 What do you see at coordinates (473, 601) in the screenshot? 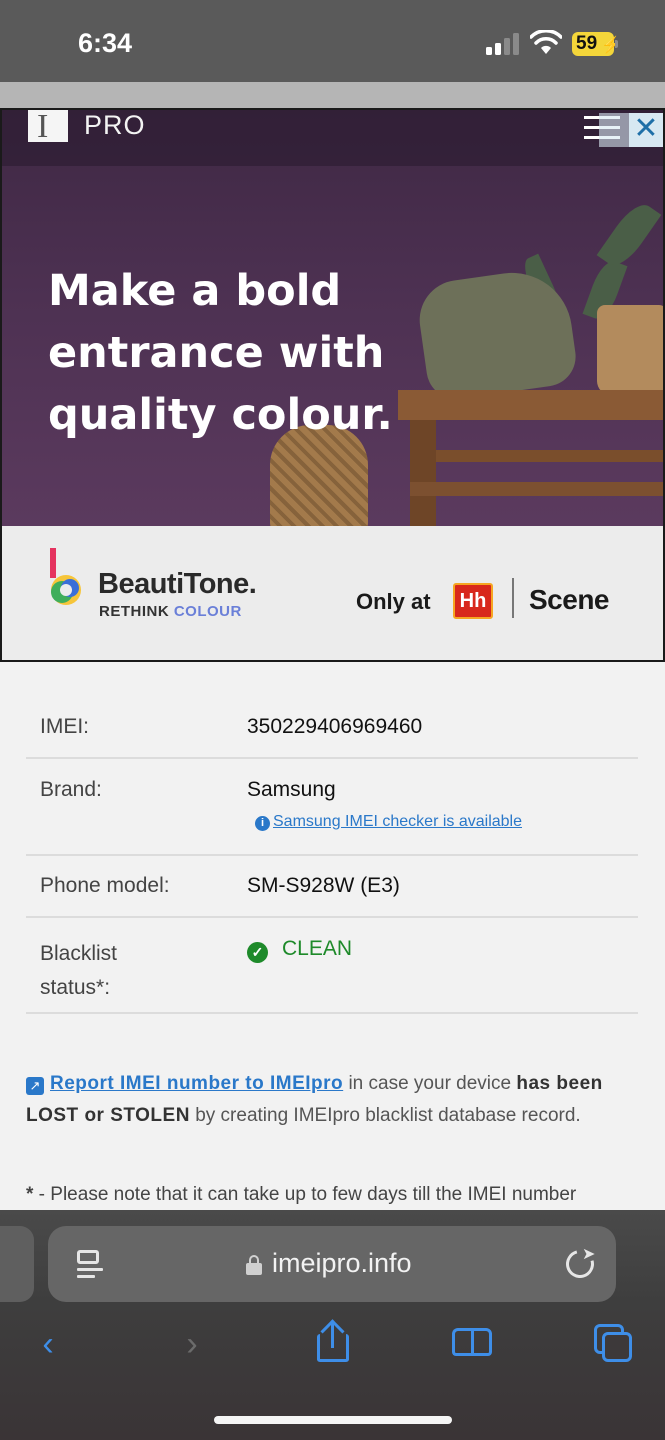
I see `home-hardware-logo: Hh` at bounding box center [473, 601].